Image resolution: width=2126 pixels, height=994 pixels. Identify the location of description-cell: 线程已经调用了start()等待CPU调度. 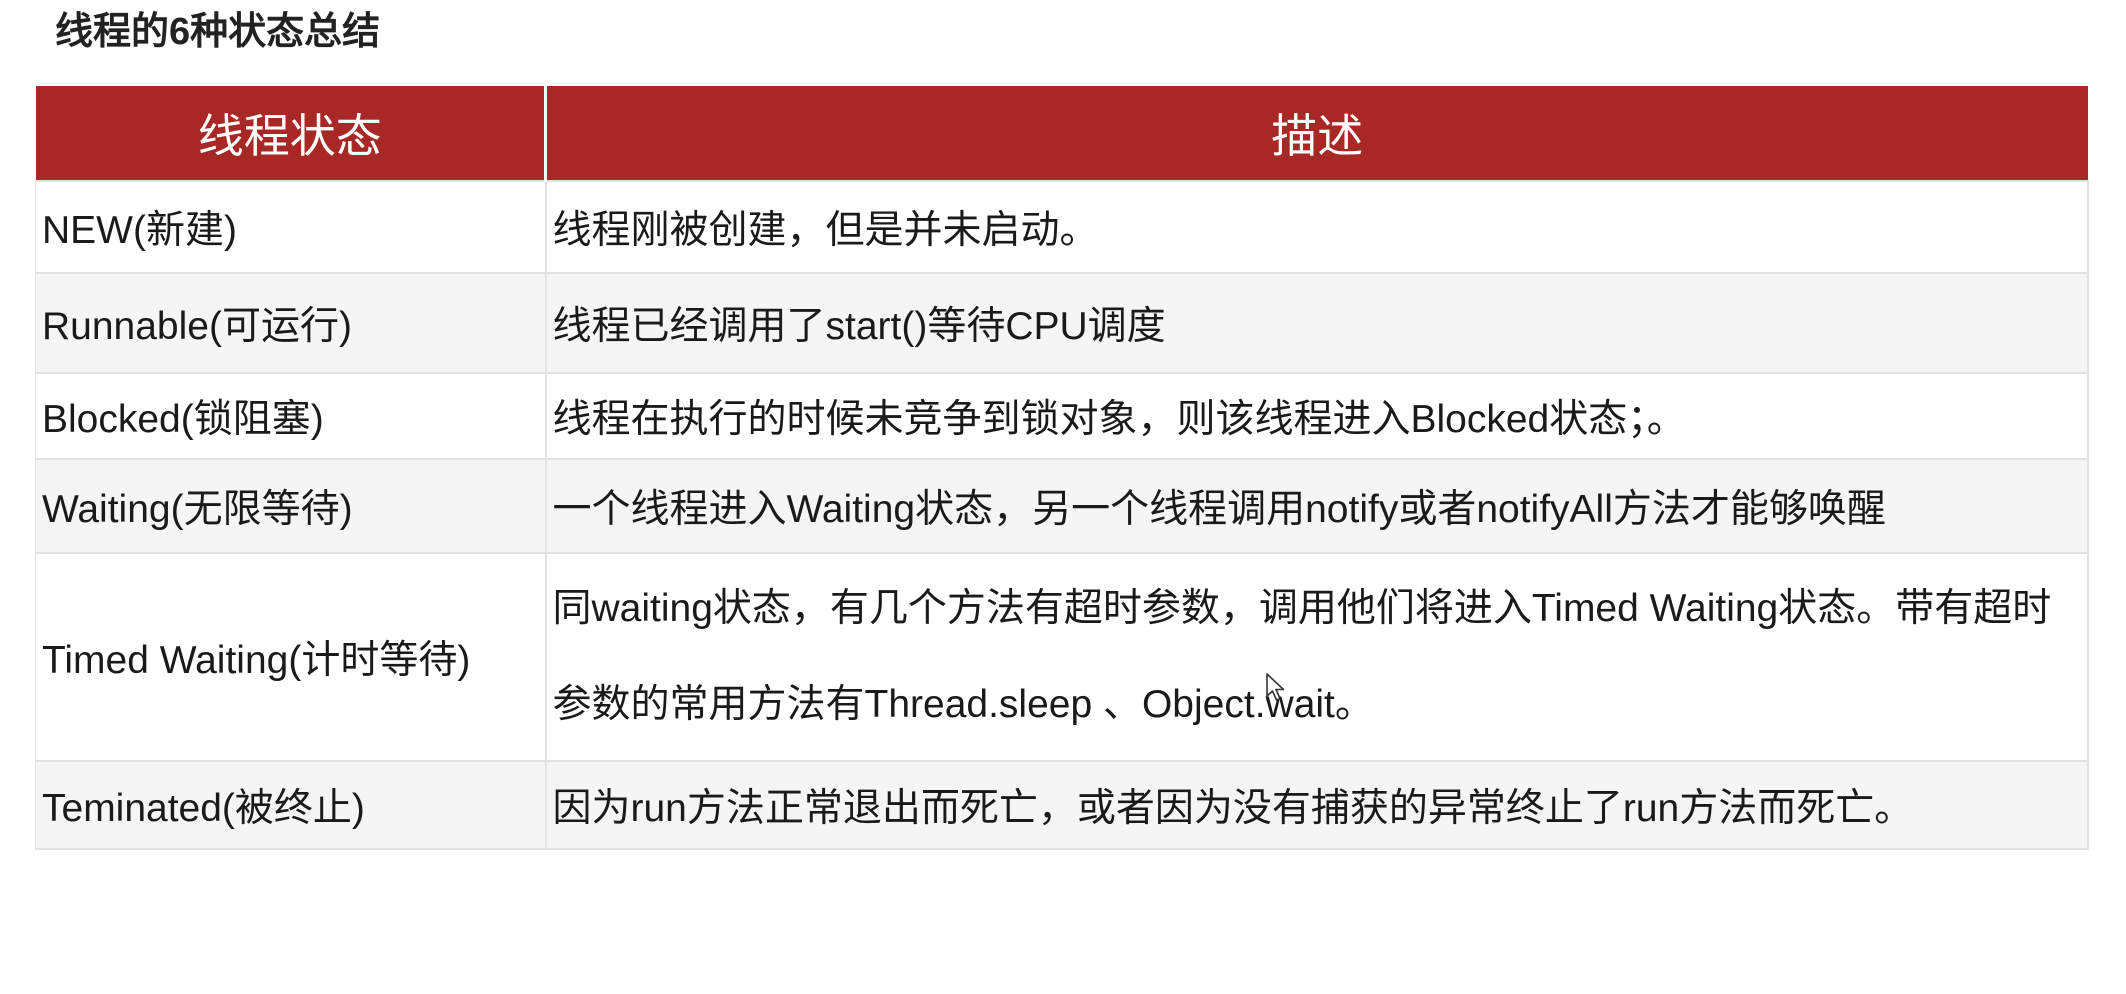
(1317, 322).